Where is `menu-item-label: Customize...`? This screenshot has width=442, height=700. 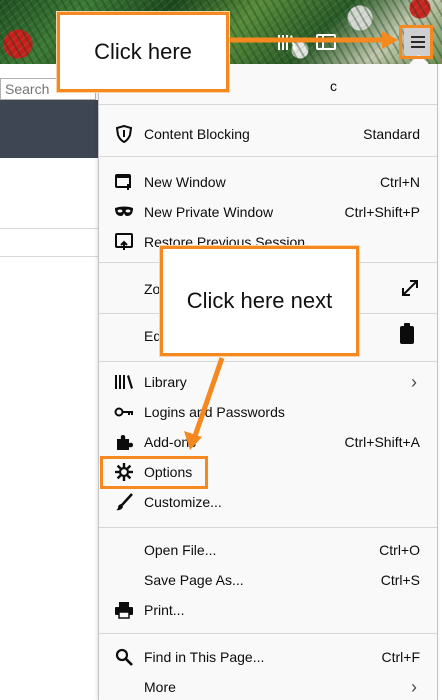 menu-item-label: Customize... is located at coordinates (183, 502).